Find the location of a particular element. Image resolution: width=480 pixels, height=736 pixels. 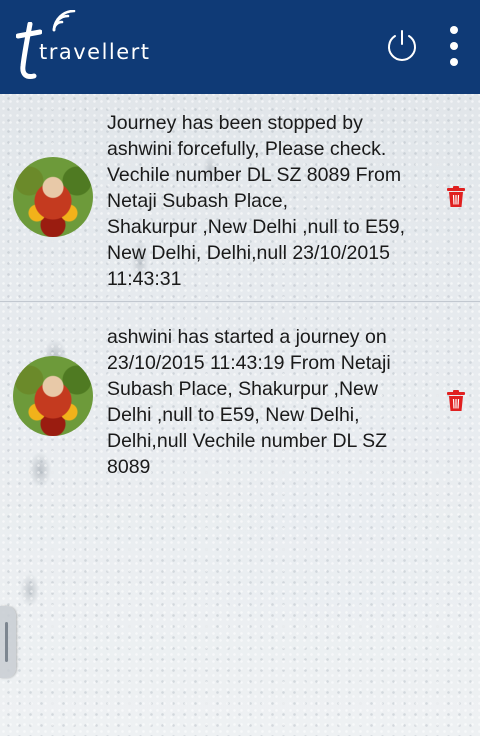

overflow-menu-button is located at coordinates (454, 46).